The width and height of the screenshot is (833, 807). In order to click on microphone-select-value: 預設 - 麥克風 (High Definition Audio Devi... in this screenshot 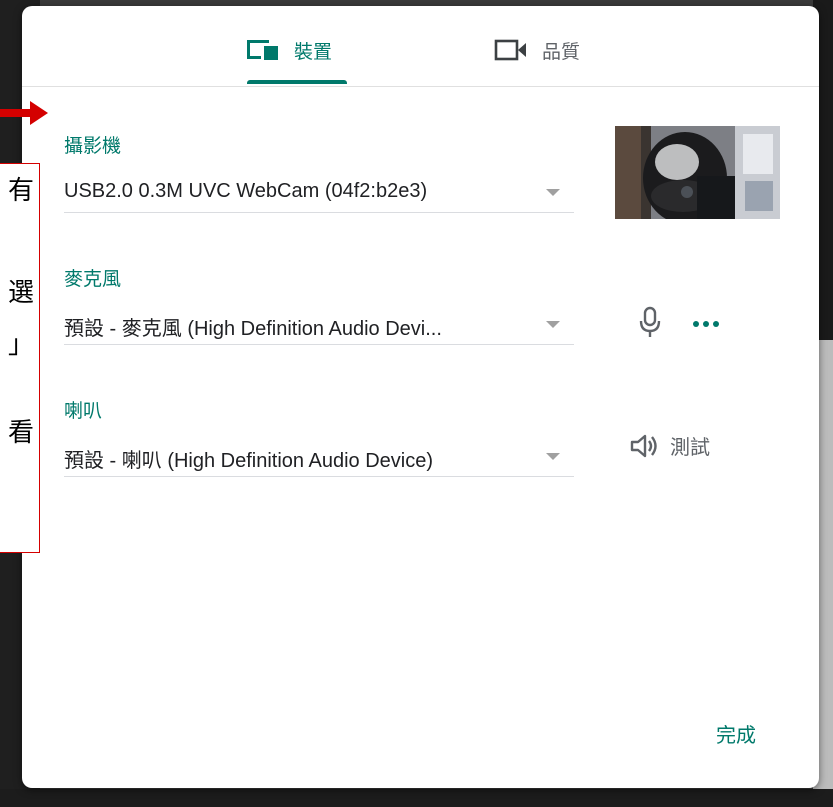, I will do `click(253, 329)`.